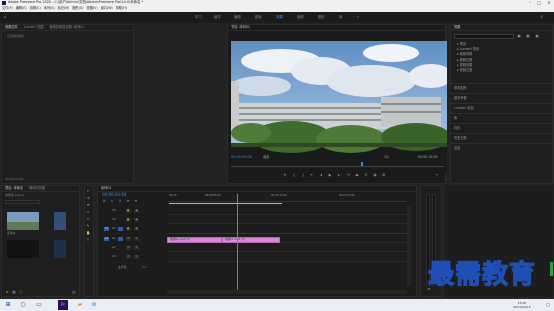 Image resolution: width=554 pixels, height=311 pixels. What do you see at coordinates (194, 240) in the screenshot?
I see `timeline-clip-1: 视频01.mp4 [V]` at bounding box center [194, 240].